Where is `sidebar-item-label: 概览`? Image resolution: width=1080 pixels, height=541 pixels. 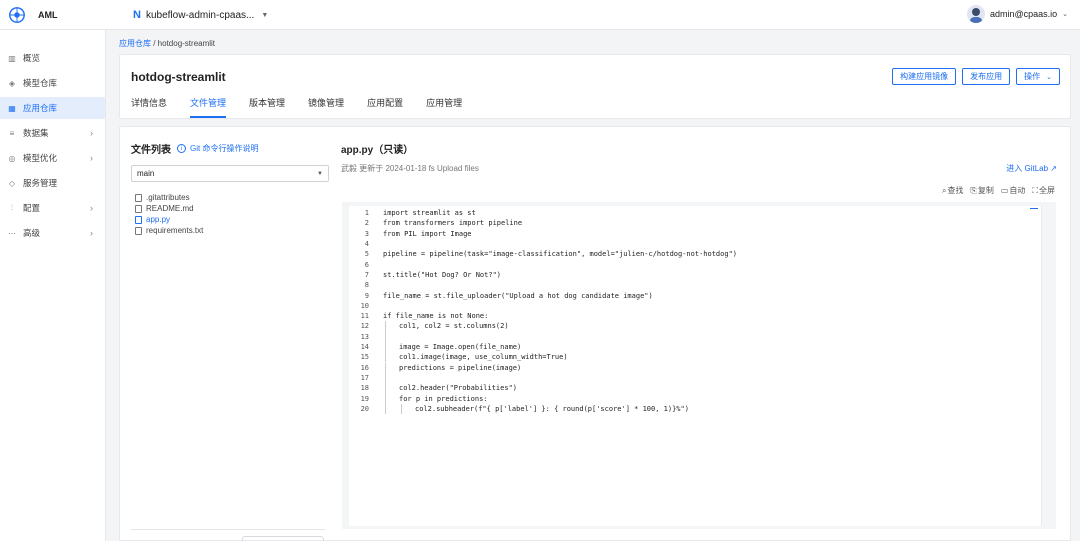 sidebar-item-label: 概览 is located at coordinates (32, 58).